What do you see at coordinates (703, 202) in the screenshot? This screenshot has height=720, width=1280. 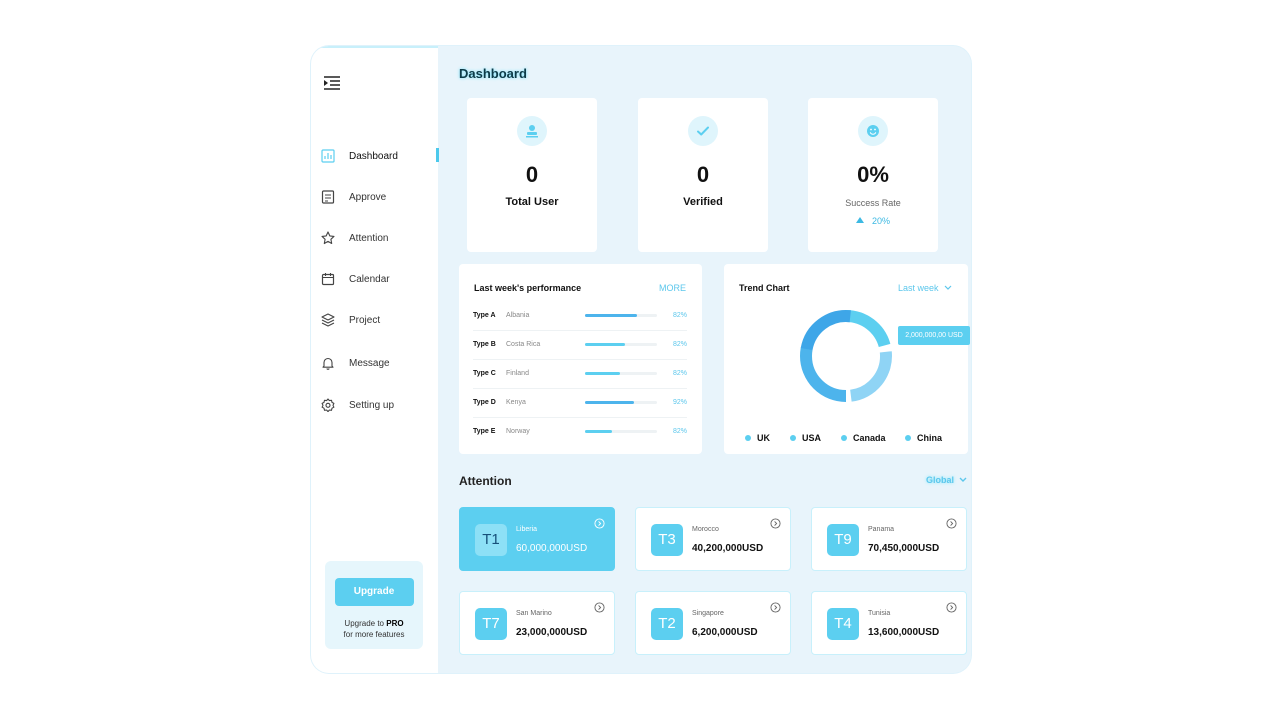 I see `stat-label: Verified` at bounding box center [703, 202].